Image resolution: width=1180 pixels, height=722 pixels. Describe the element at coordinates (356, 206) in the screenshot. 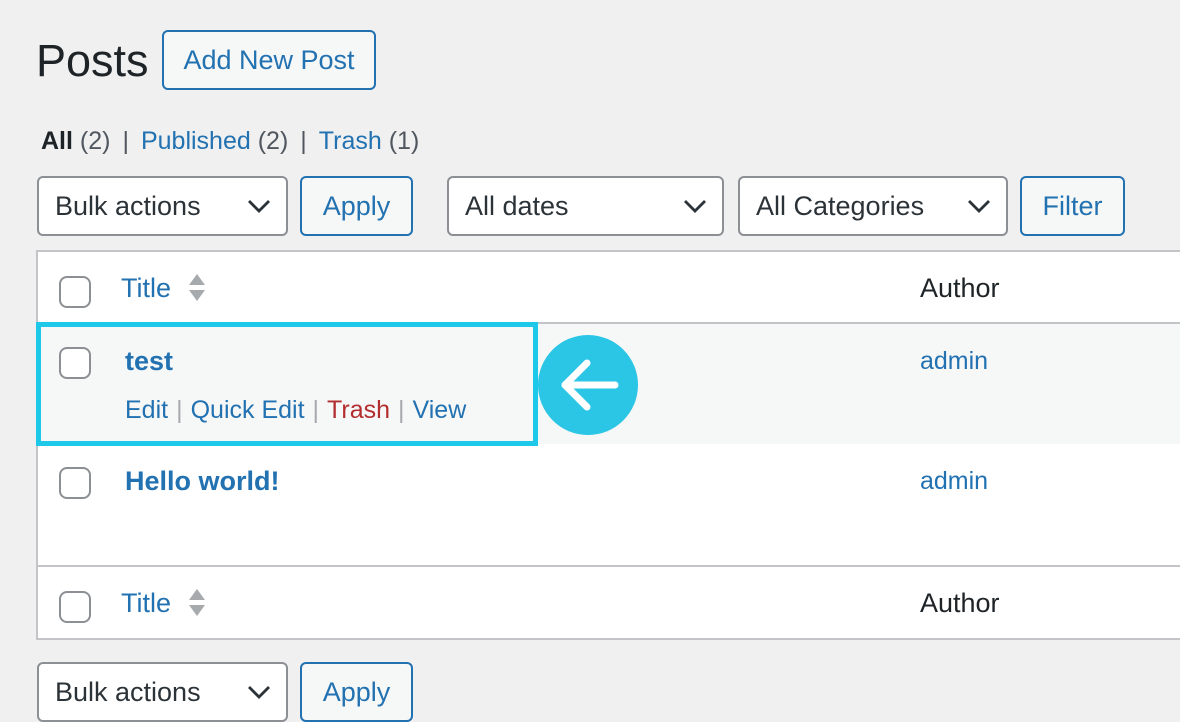

I see `apply-button: Apply` at that location.